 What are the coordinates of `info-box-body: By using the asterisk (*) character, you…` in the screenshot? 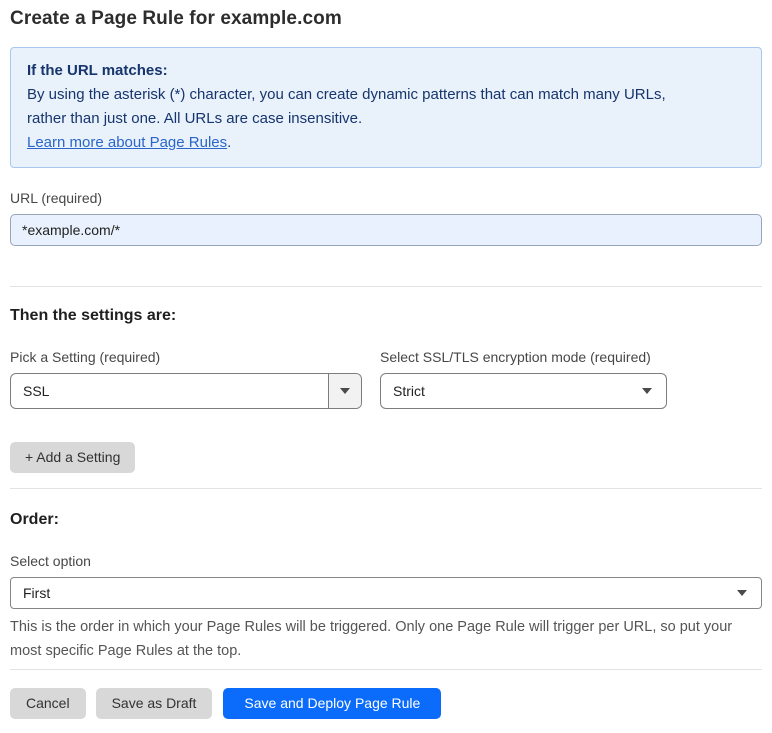 It's located at (346, 106).